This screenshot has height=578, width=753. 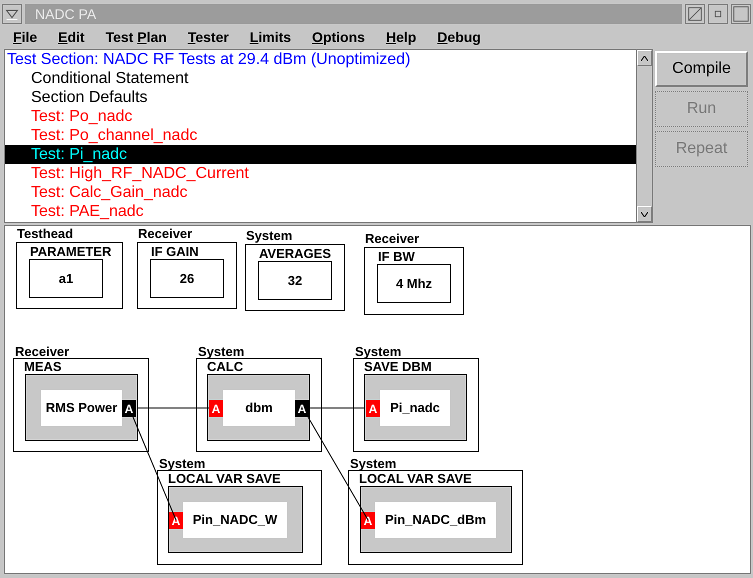 I want to click on menu-item: File, so click(x=25, y=37).